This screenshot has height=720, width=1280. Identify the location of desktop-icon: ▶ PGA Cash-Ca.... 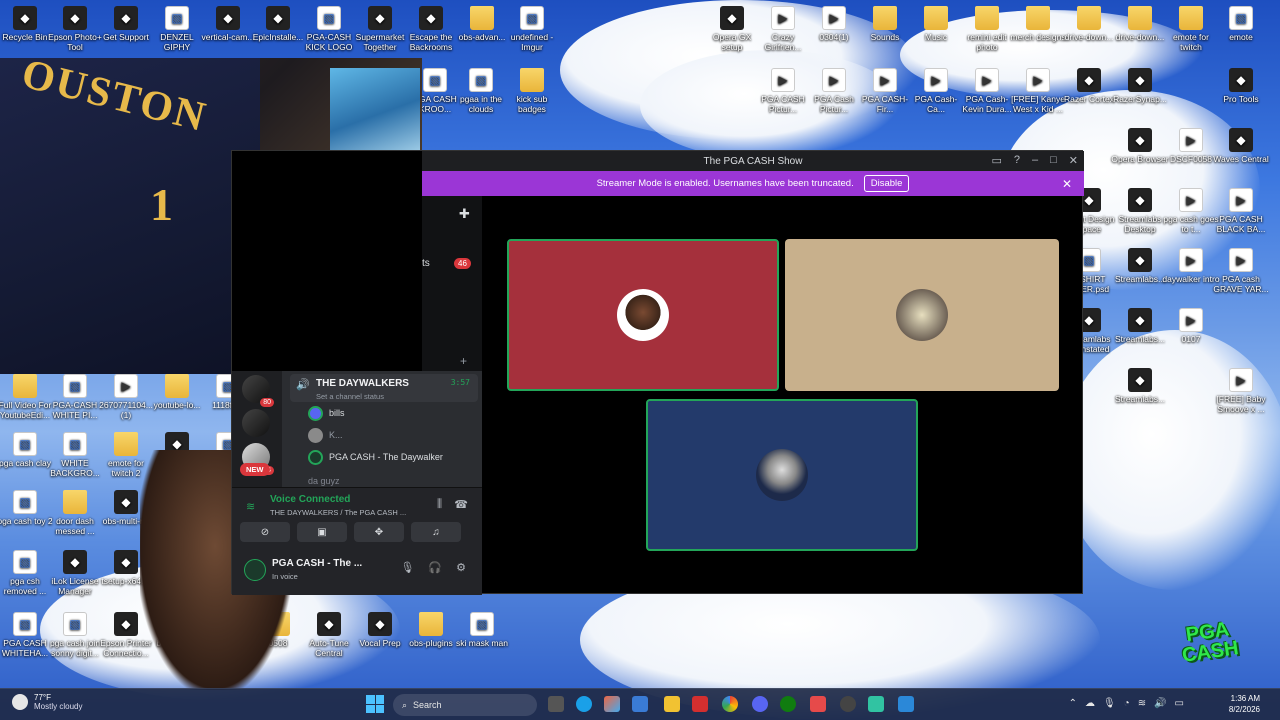
(936, 91).